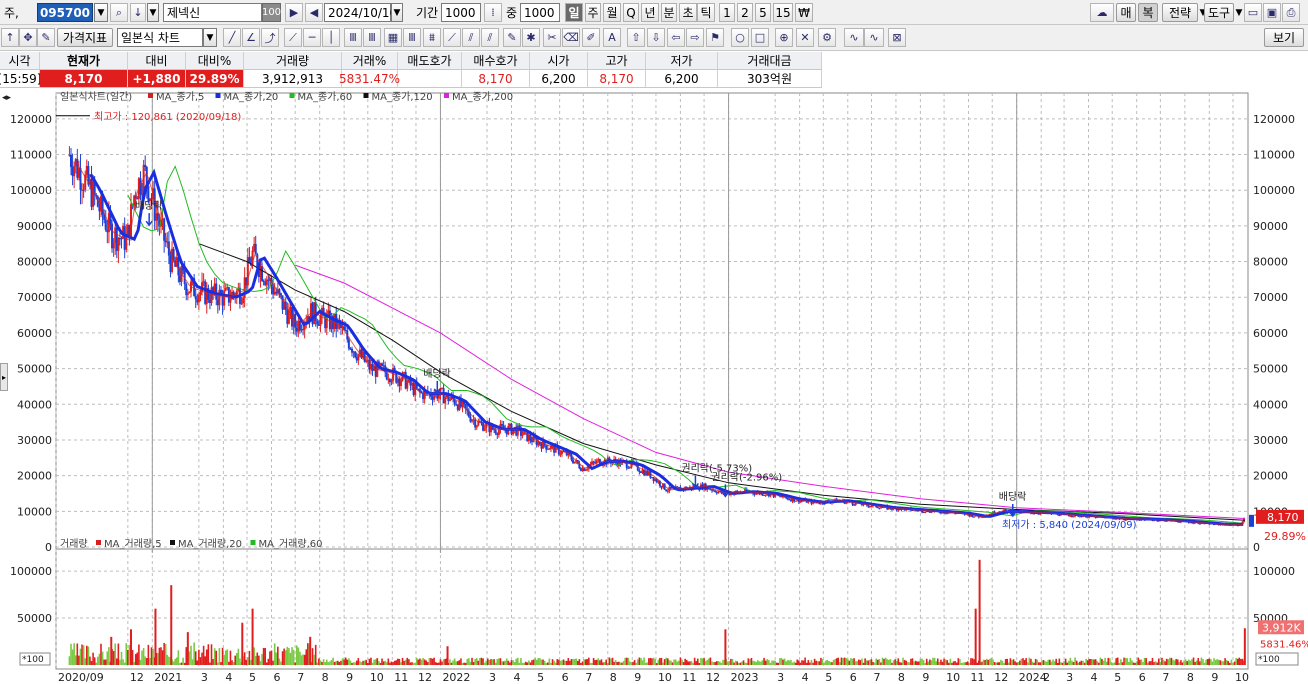 Image resolution: width=1308 pixels, height=684 pixels. I want to click on period-button-2: 월, so click(612, 12).